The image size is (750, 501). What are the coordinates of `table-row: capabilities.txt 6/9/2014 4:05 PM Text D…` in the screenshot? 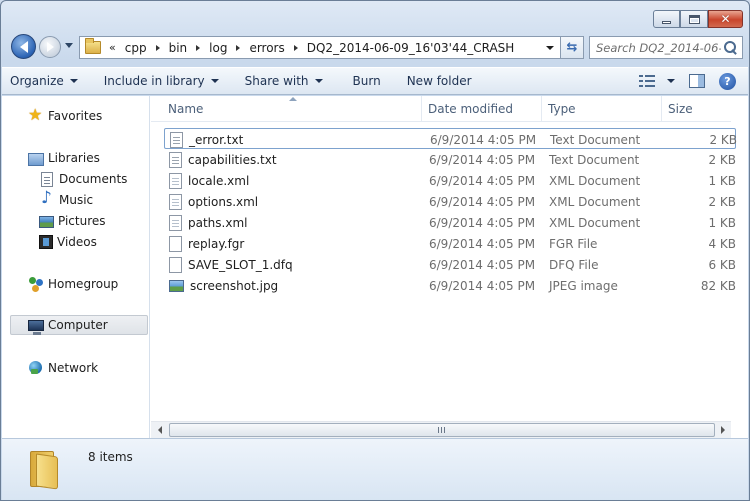 It's located at (450, 159).